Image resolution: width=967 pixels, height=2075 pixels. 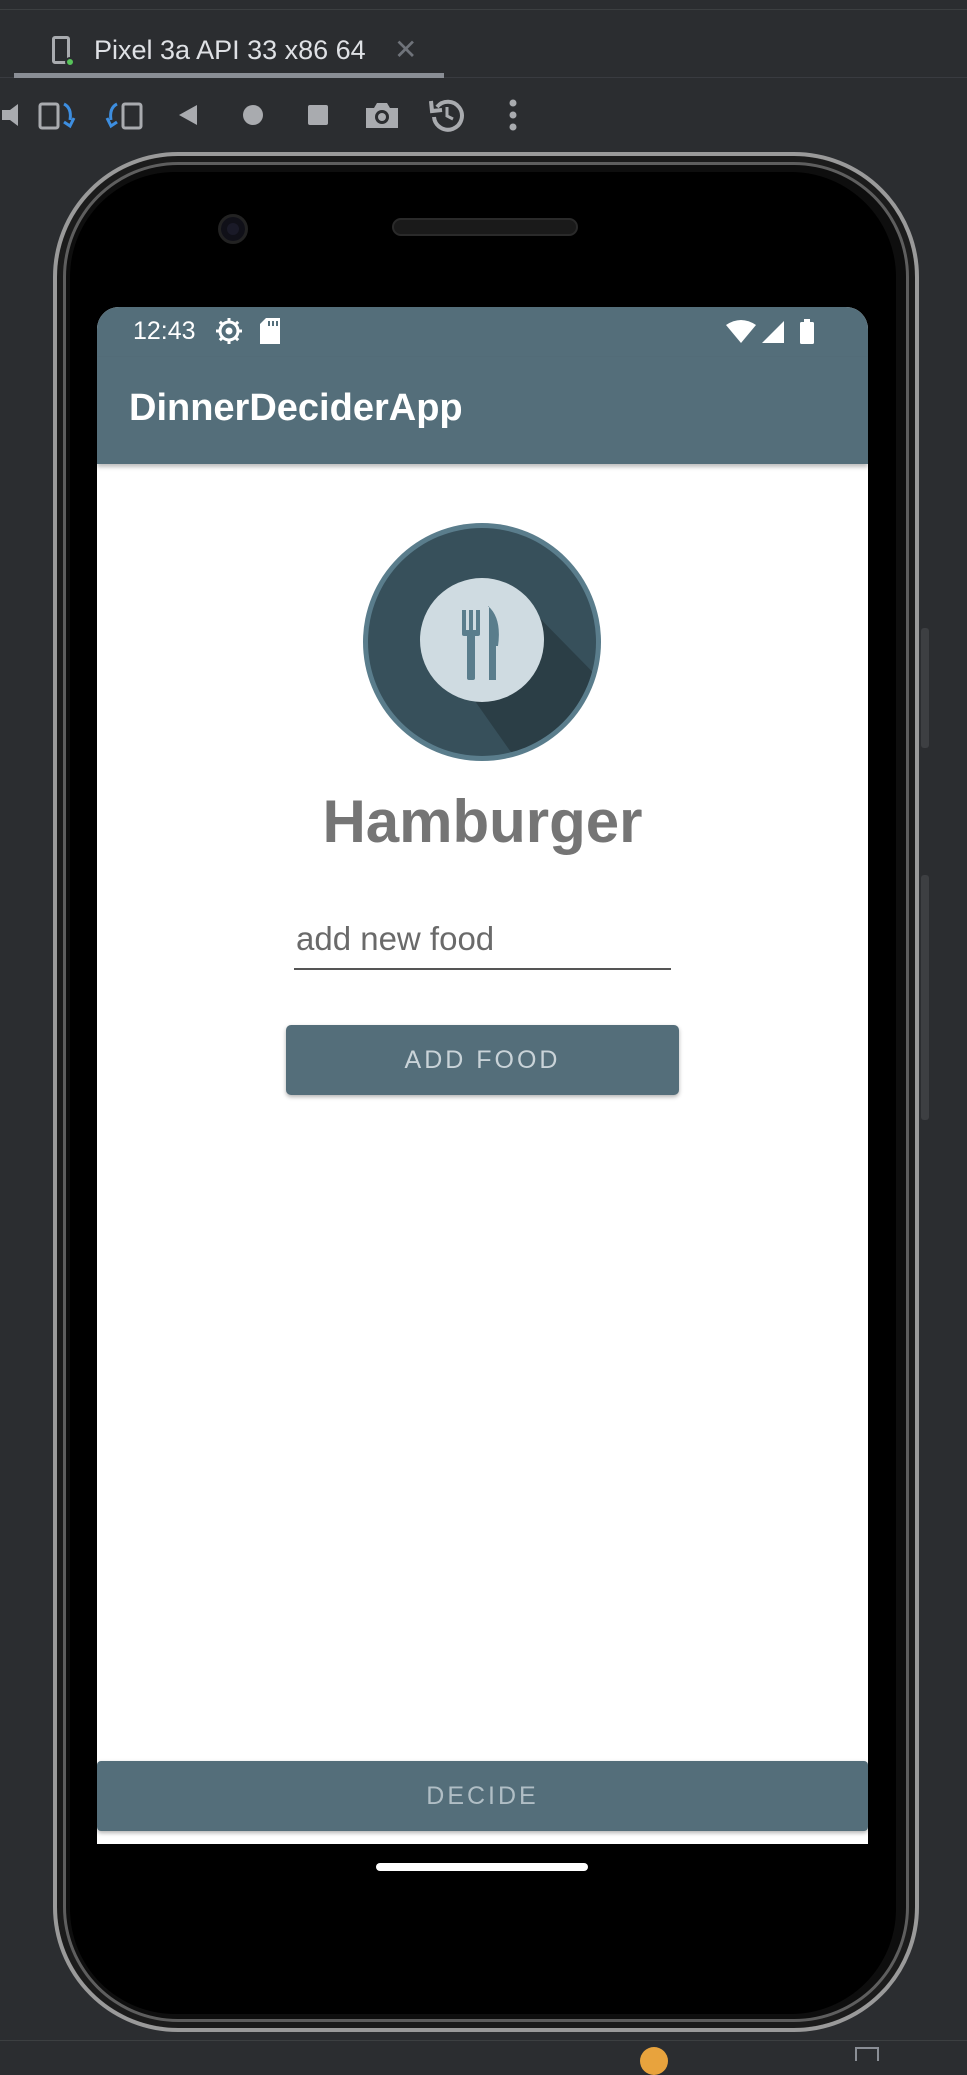 I want to click on app-title: DinnerDeciderApp, so click(x=296, y=408).